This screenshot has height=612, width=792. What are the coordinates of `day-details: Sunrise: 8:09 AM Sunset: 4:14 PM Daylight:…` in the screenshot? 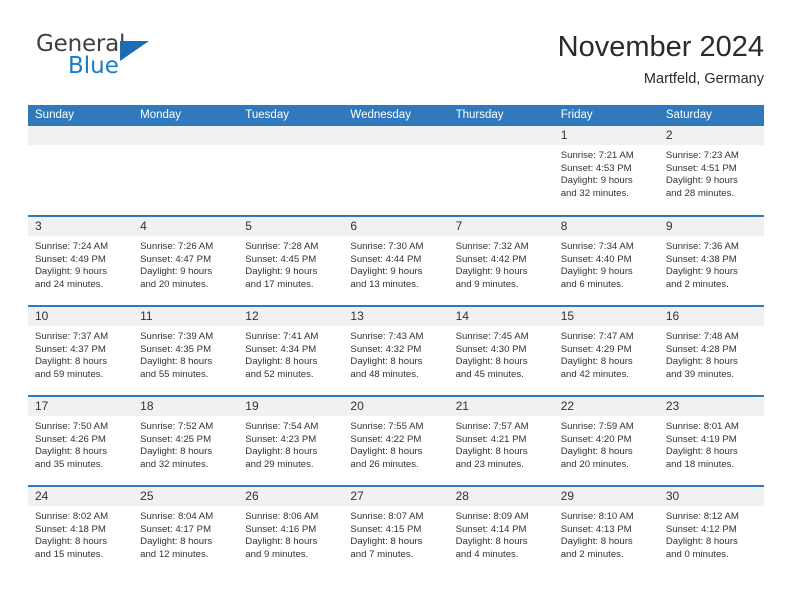 It's located at (501, 533).